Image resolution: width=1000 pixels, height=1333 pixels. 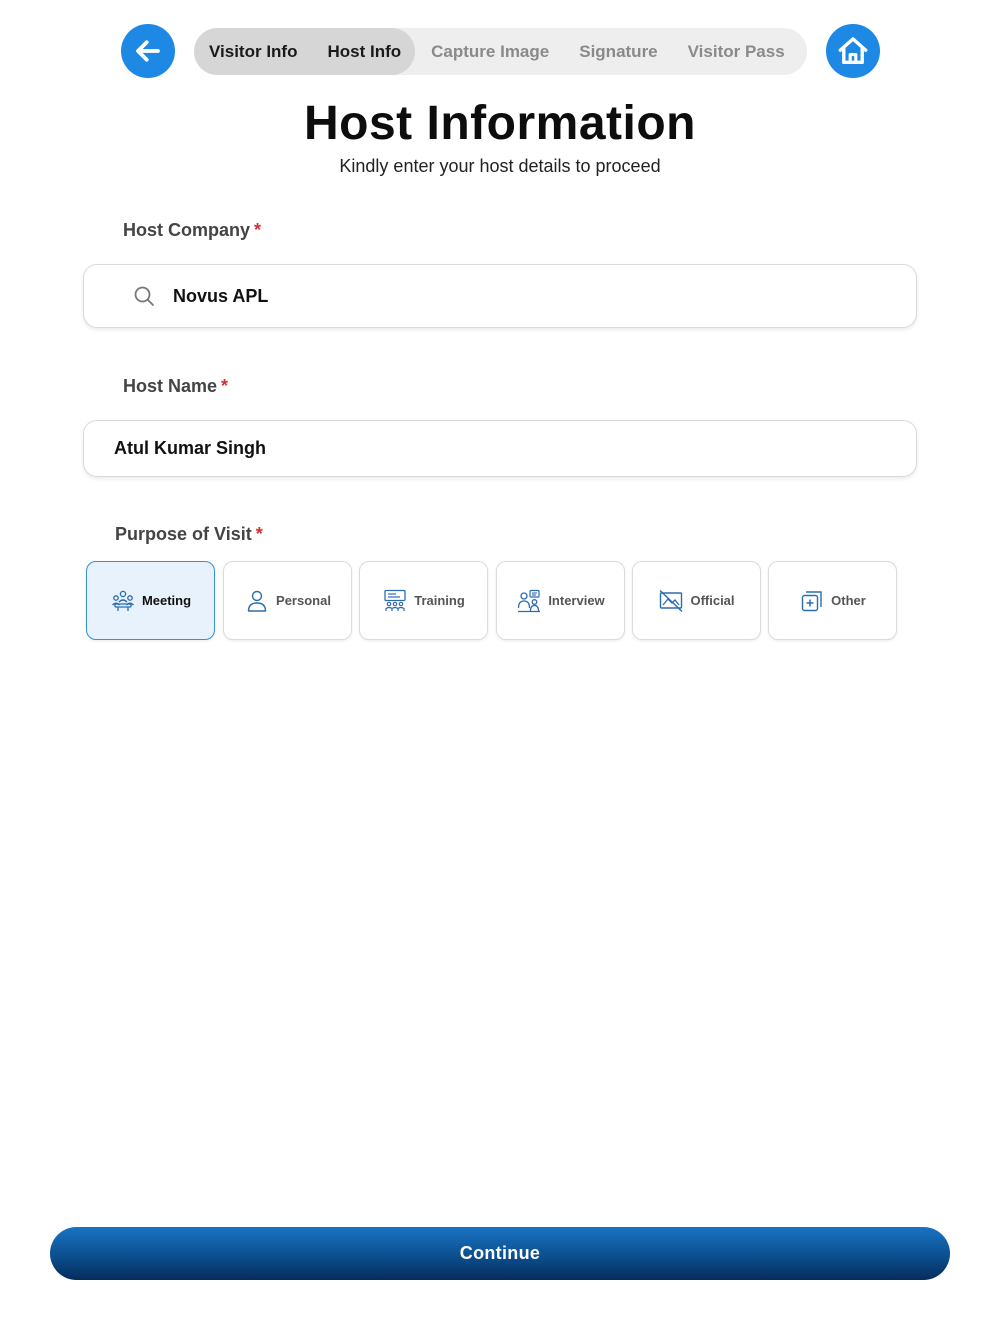 I want to click on meeting-icon, so click(x=122, y=600).